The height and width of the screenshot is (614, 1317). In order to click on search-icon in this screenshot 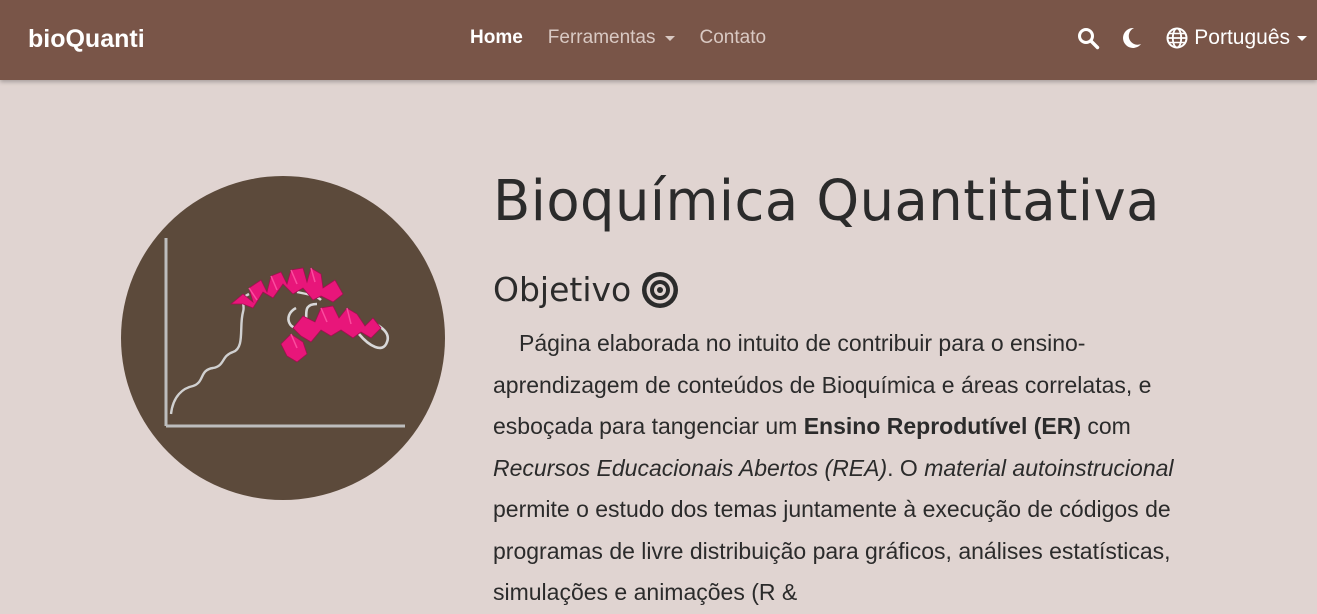, I will do `click(1089, 39)`.